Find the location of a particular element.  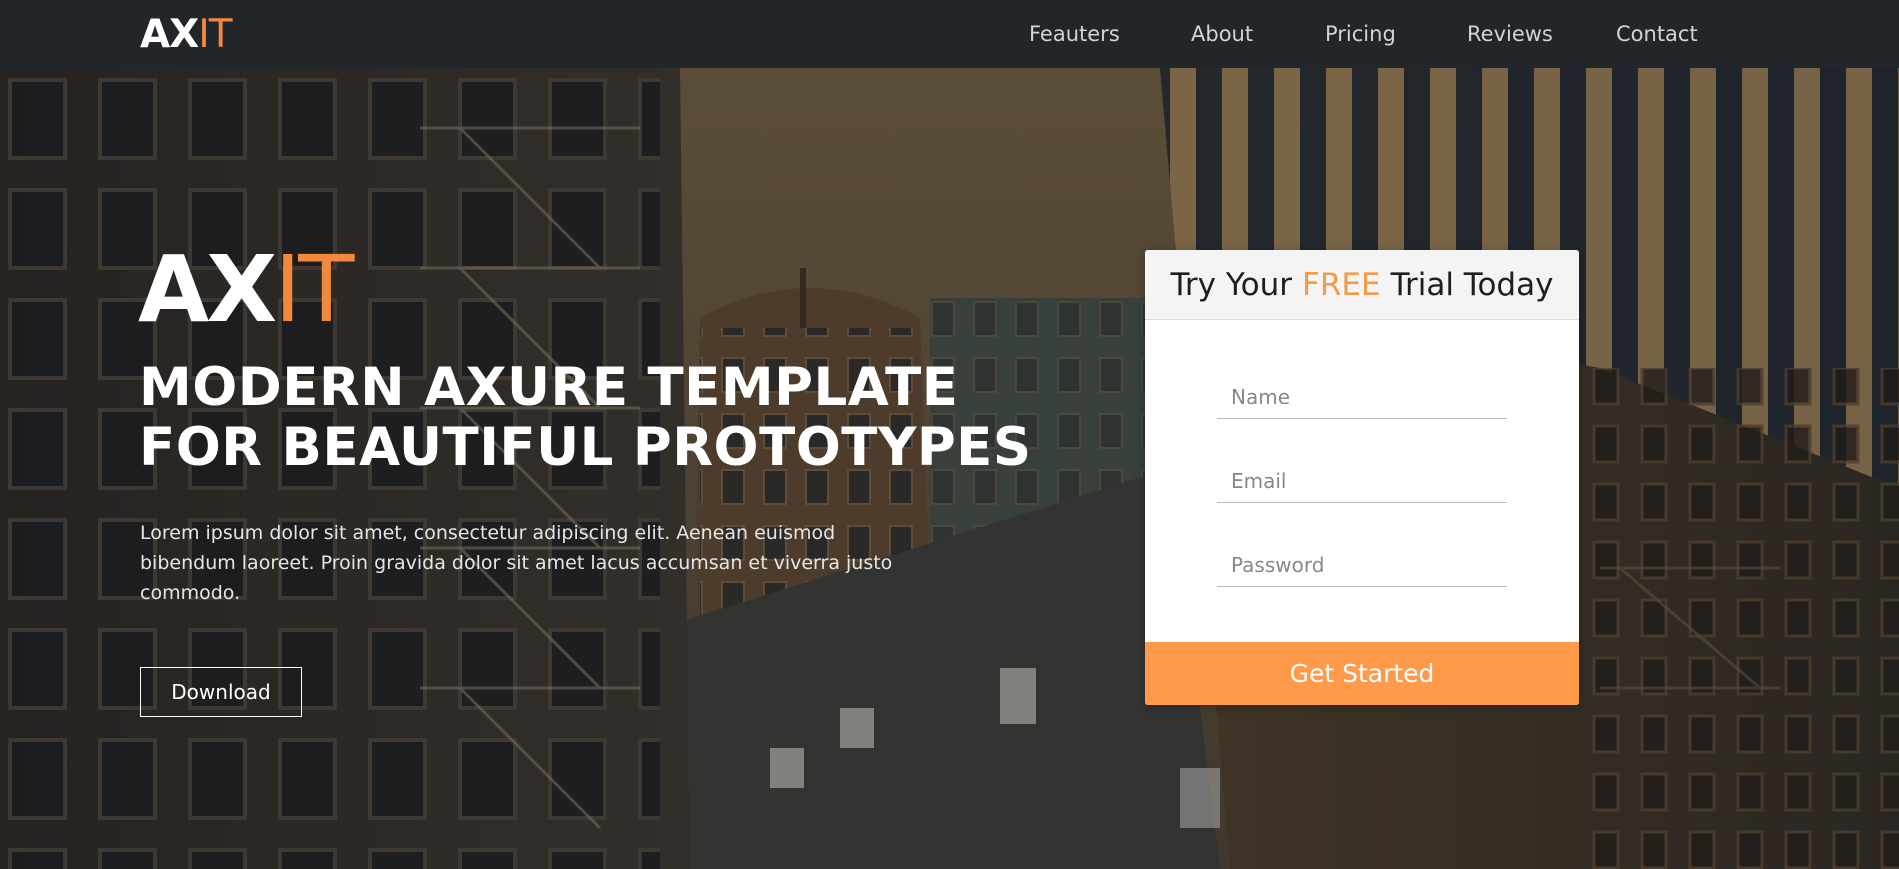

hero-logo-main: AX is located at coordinates (207, 289).